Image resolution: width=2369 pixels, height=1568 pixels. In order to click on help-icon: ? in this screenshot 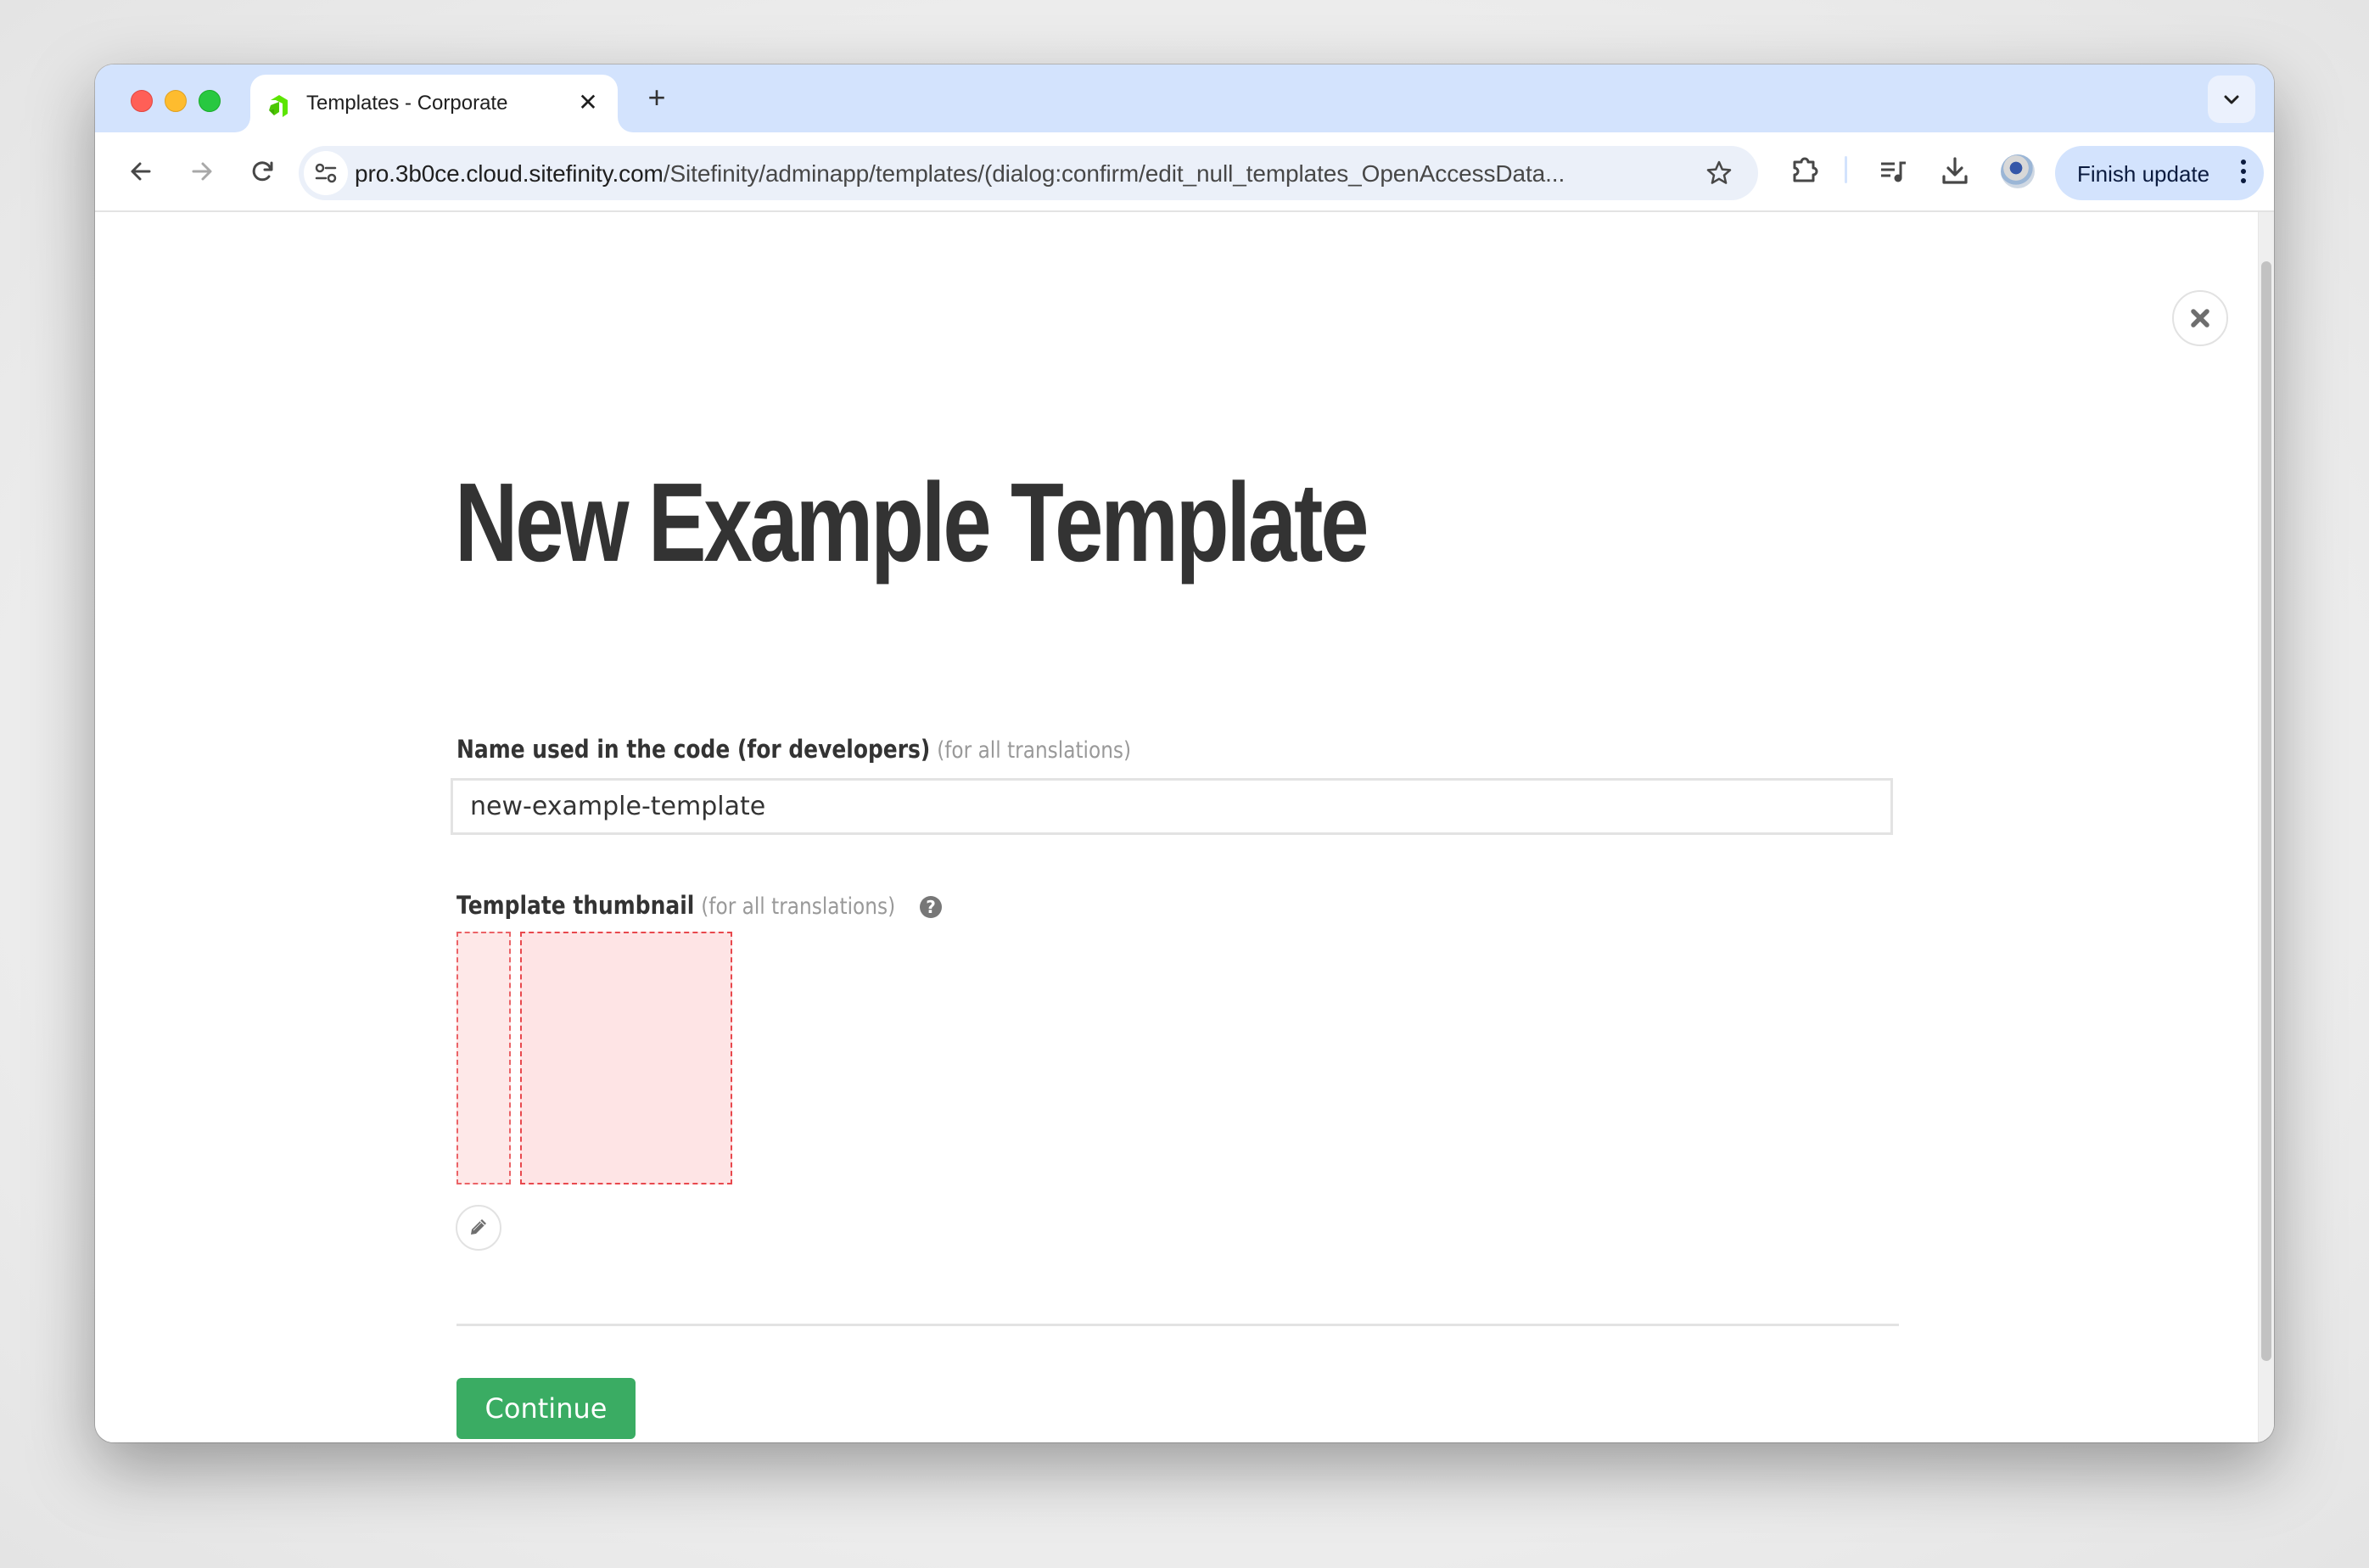, I will do `click(931, 907)`.